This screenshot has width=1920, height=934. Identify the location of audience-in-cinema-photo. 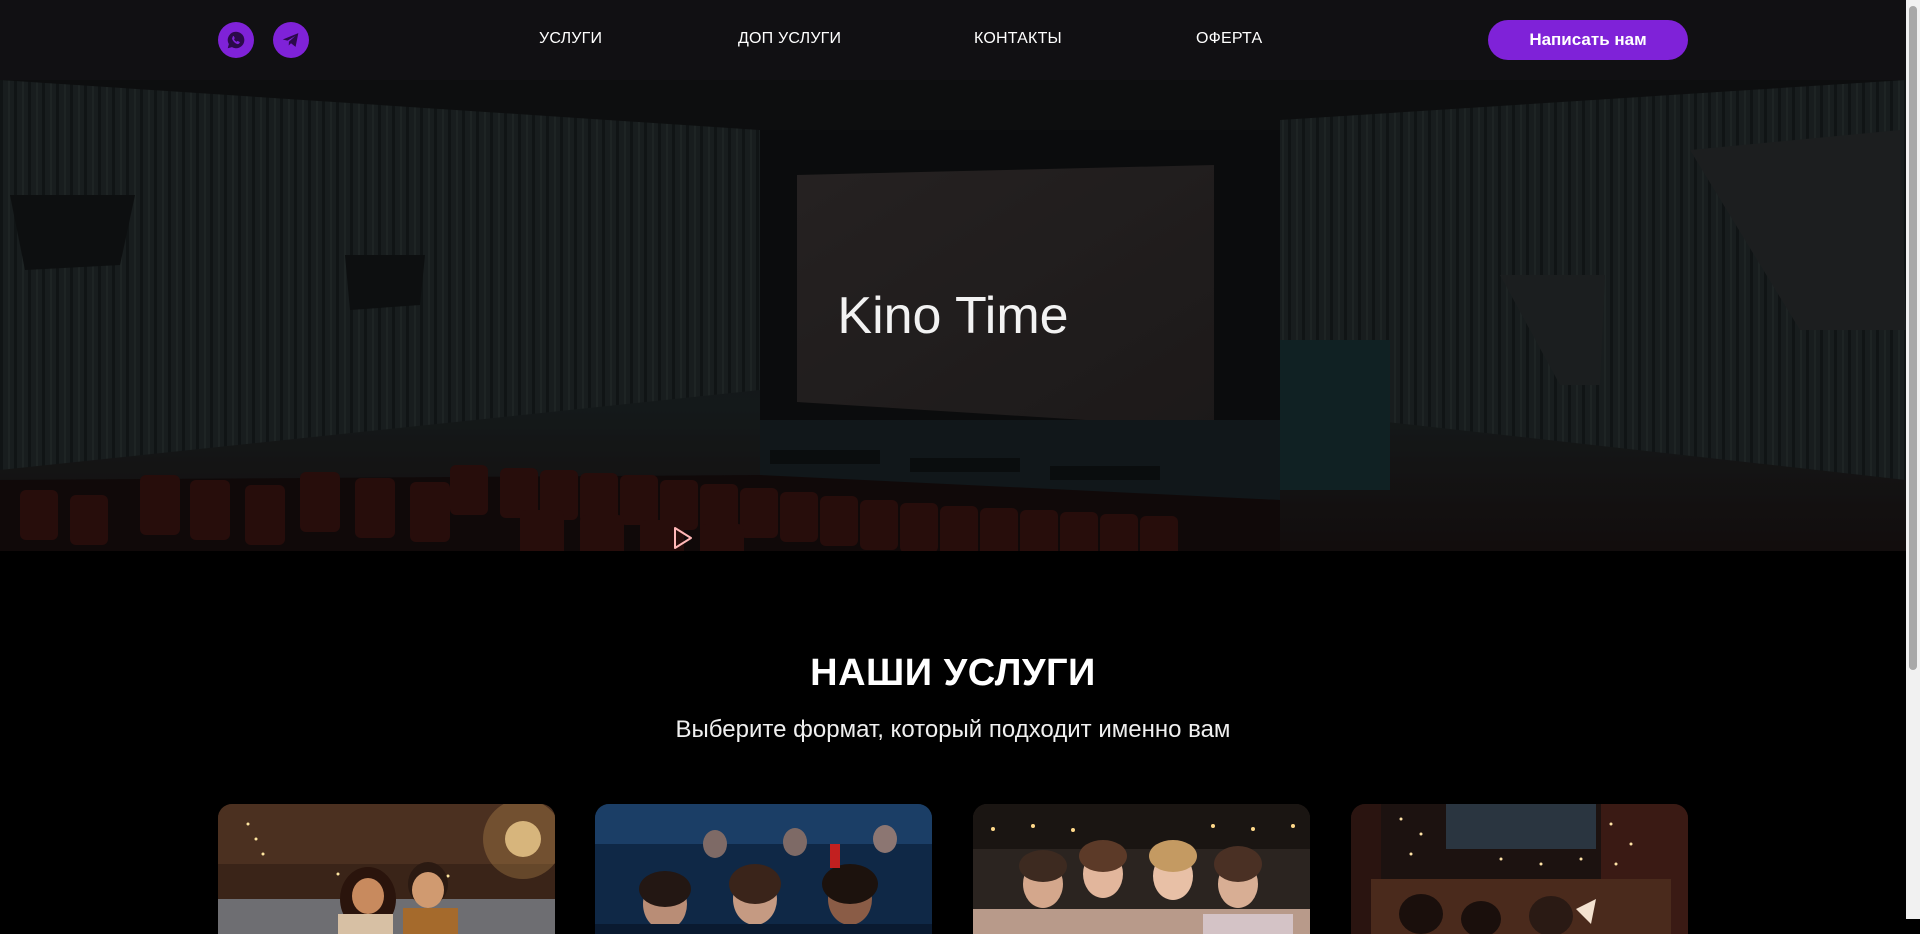
(763, 869).